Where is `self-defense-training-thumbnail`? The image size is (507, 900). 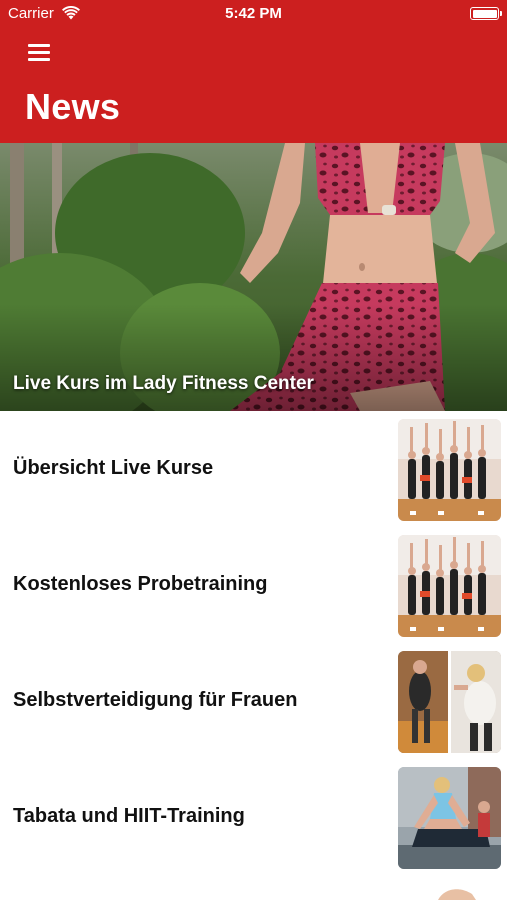
self-defense-training-thumbnail is located at coordinates (449, 702).